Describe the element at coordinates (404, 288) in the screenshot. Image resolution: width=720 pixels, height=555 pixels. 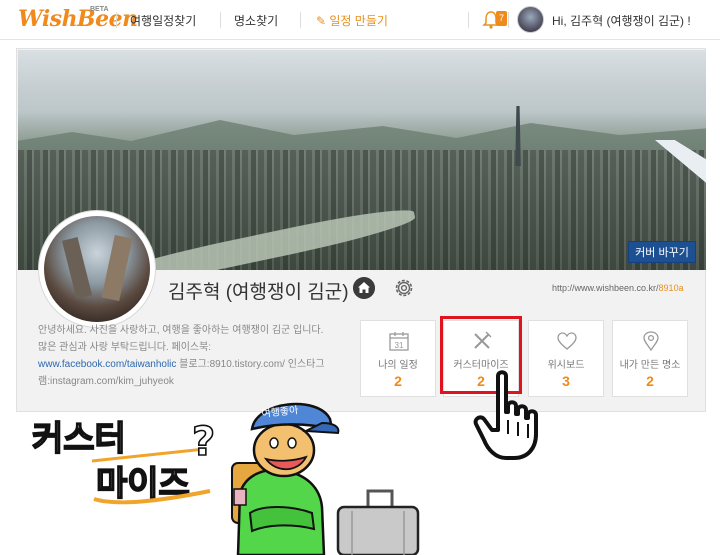
I see `gear-icon` at that location.